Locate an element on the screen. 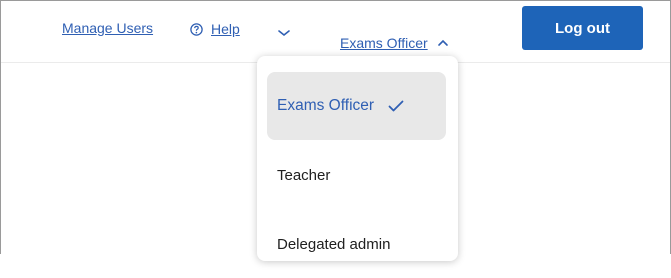  role-option-label: Exams Officer is located at coordinates (326, 105).